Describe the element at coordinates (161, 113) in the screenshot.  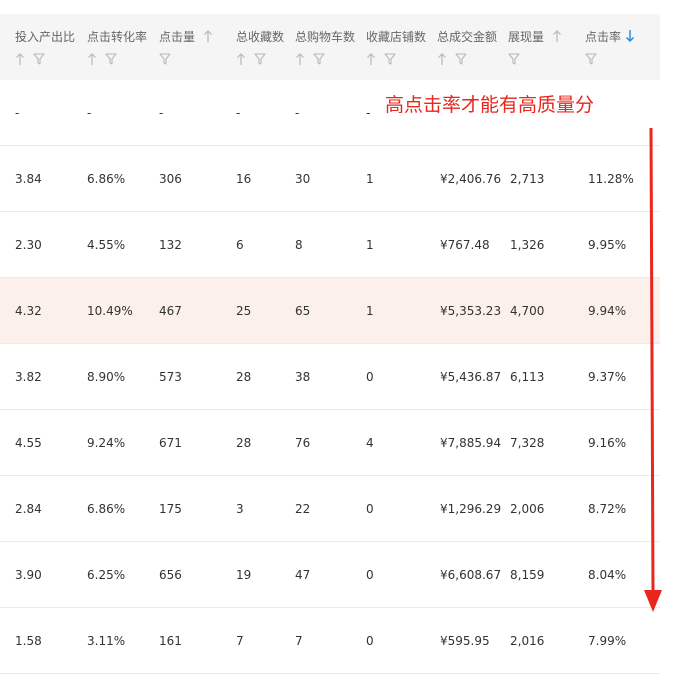
I see `cell-clicks: -` at that location.